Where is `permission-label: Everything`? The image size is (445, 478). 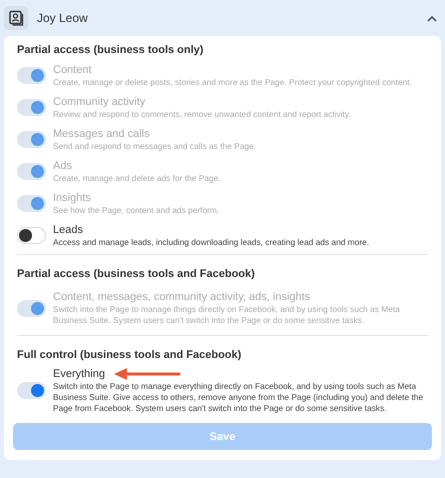
permission-label: Everything is located at coordinates (79, 374).